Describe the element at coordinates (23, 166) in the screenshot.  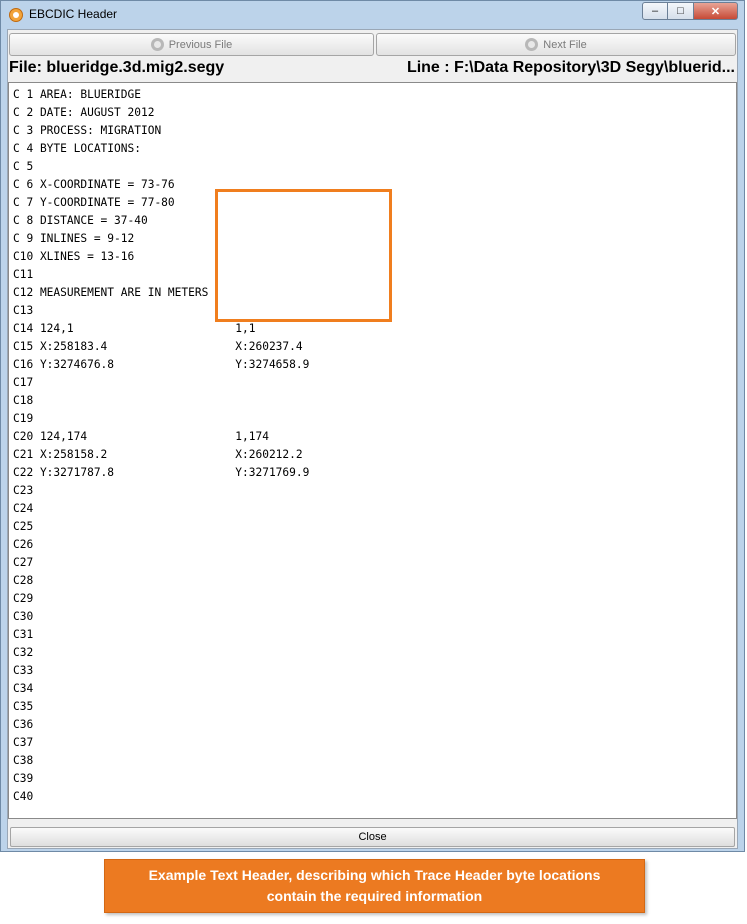
I see `header-line: C 5` at that location.